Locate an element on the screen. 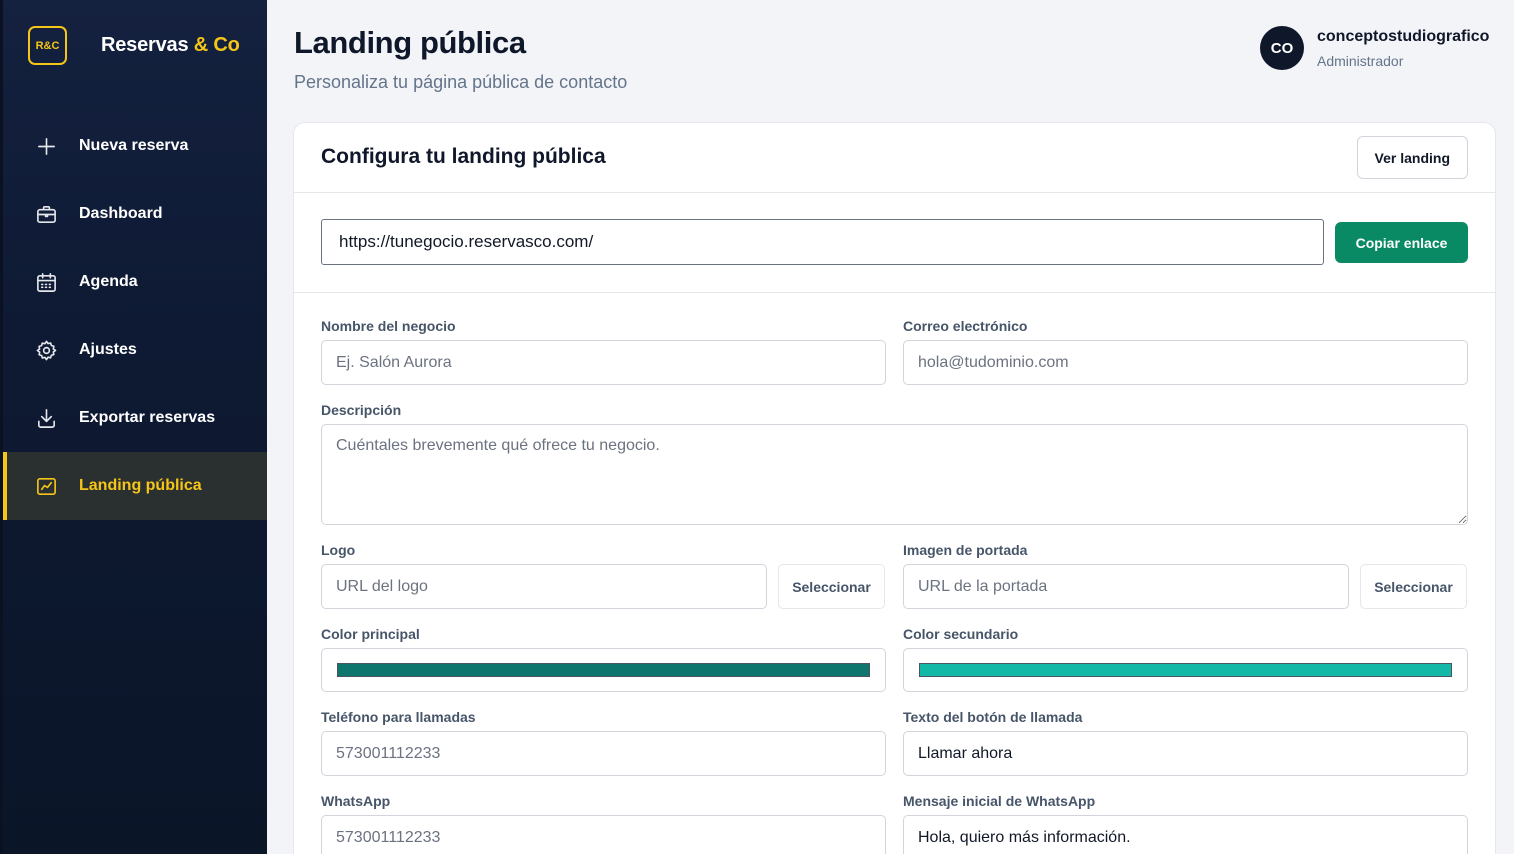 The image size is (1514, 854). select-logo-button: Seleccionar is located at coordinates (831, 586).